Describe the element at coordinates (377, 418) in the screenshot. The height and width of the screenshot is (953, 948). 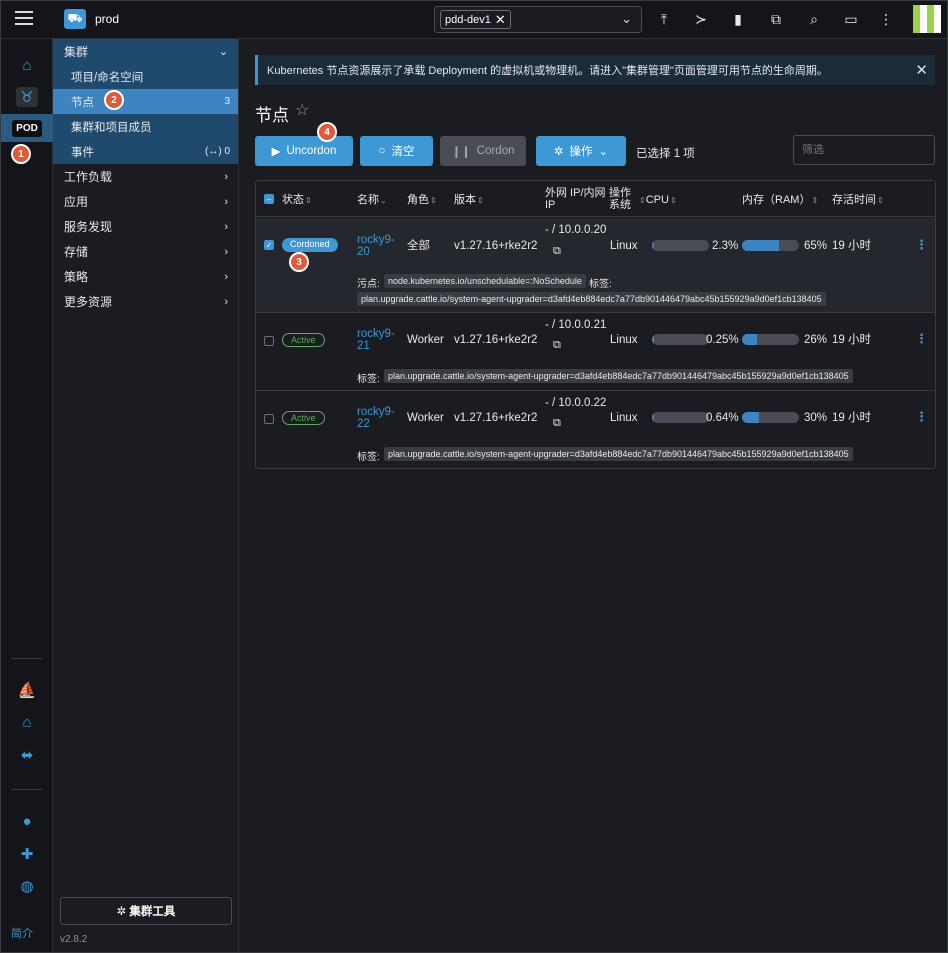
I see `node-name-link: rocky9-22` at that location.